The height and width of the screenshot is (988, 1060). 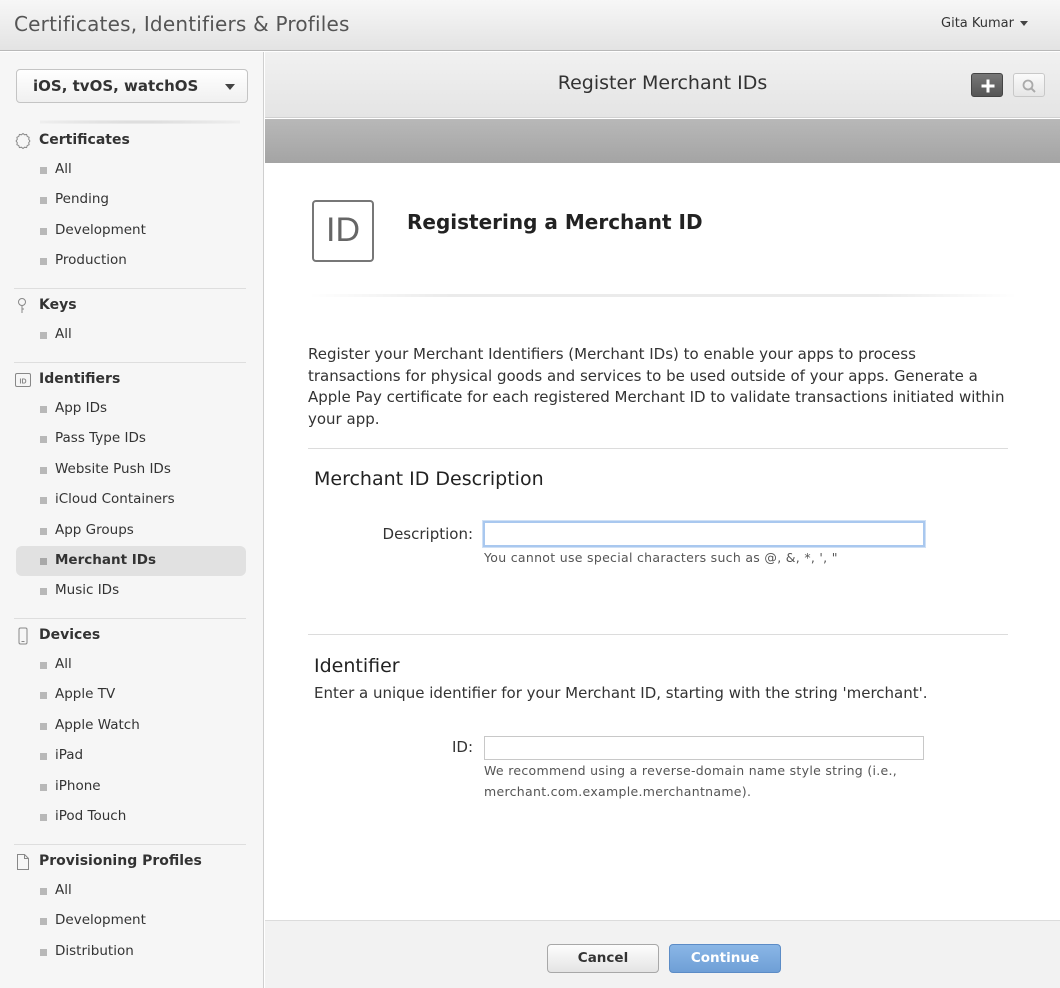 I want to click on sidebar-item-label: Pass Type IDs, so click(x=100, y=438).